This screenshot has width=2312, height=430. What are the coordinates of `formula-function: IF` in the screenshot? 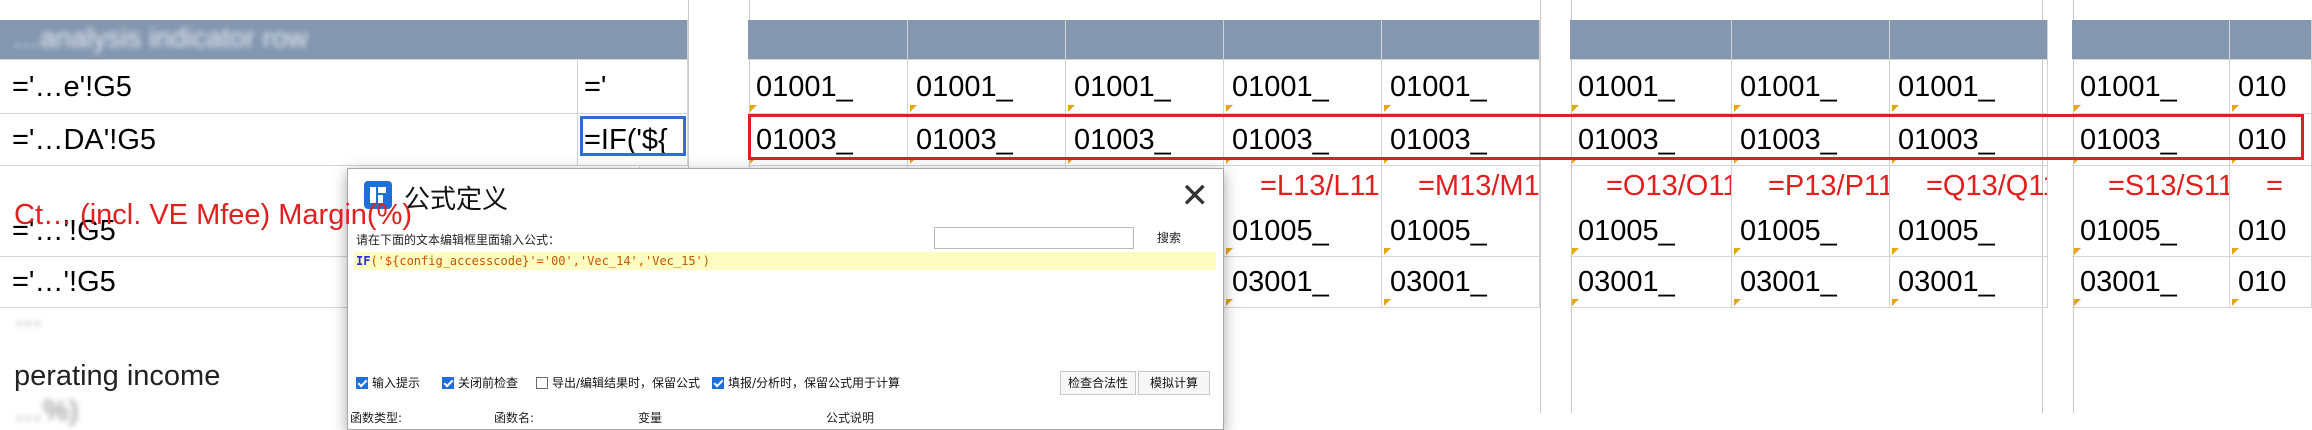 It's located at (363, 261).